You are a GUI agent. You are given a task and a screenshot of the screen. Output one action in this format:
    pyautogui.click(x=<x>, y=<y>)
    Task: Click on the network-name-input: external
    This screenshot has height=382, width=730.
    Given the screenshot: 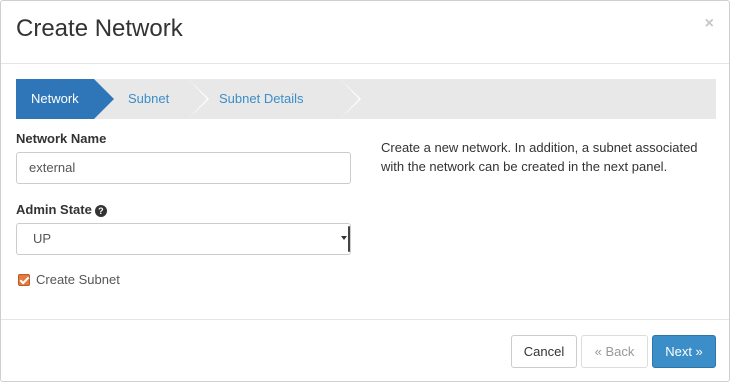 What is the action you would take?
    pyautogui.click(x=183, y=168)
    